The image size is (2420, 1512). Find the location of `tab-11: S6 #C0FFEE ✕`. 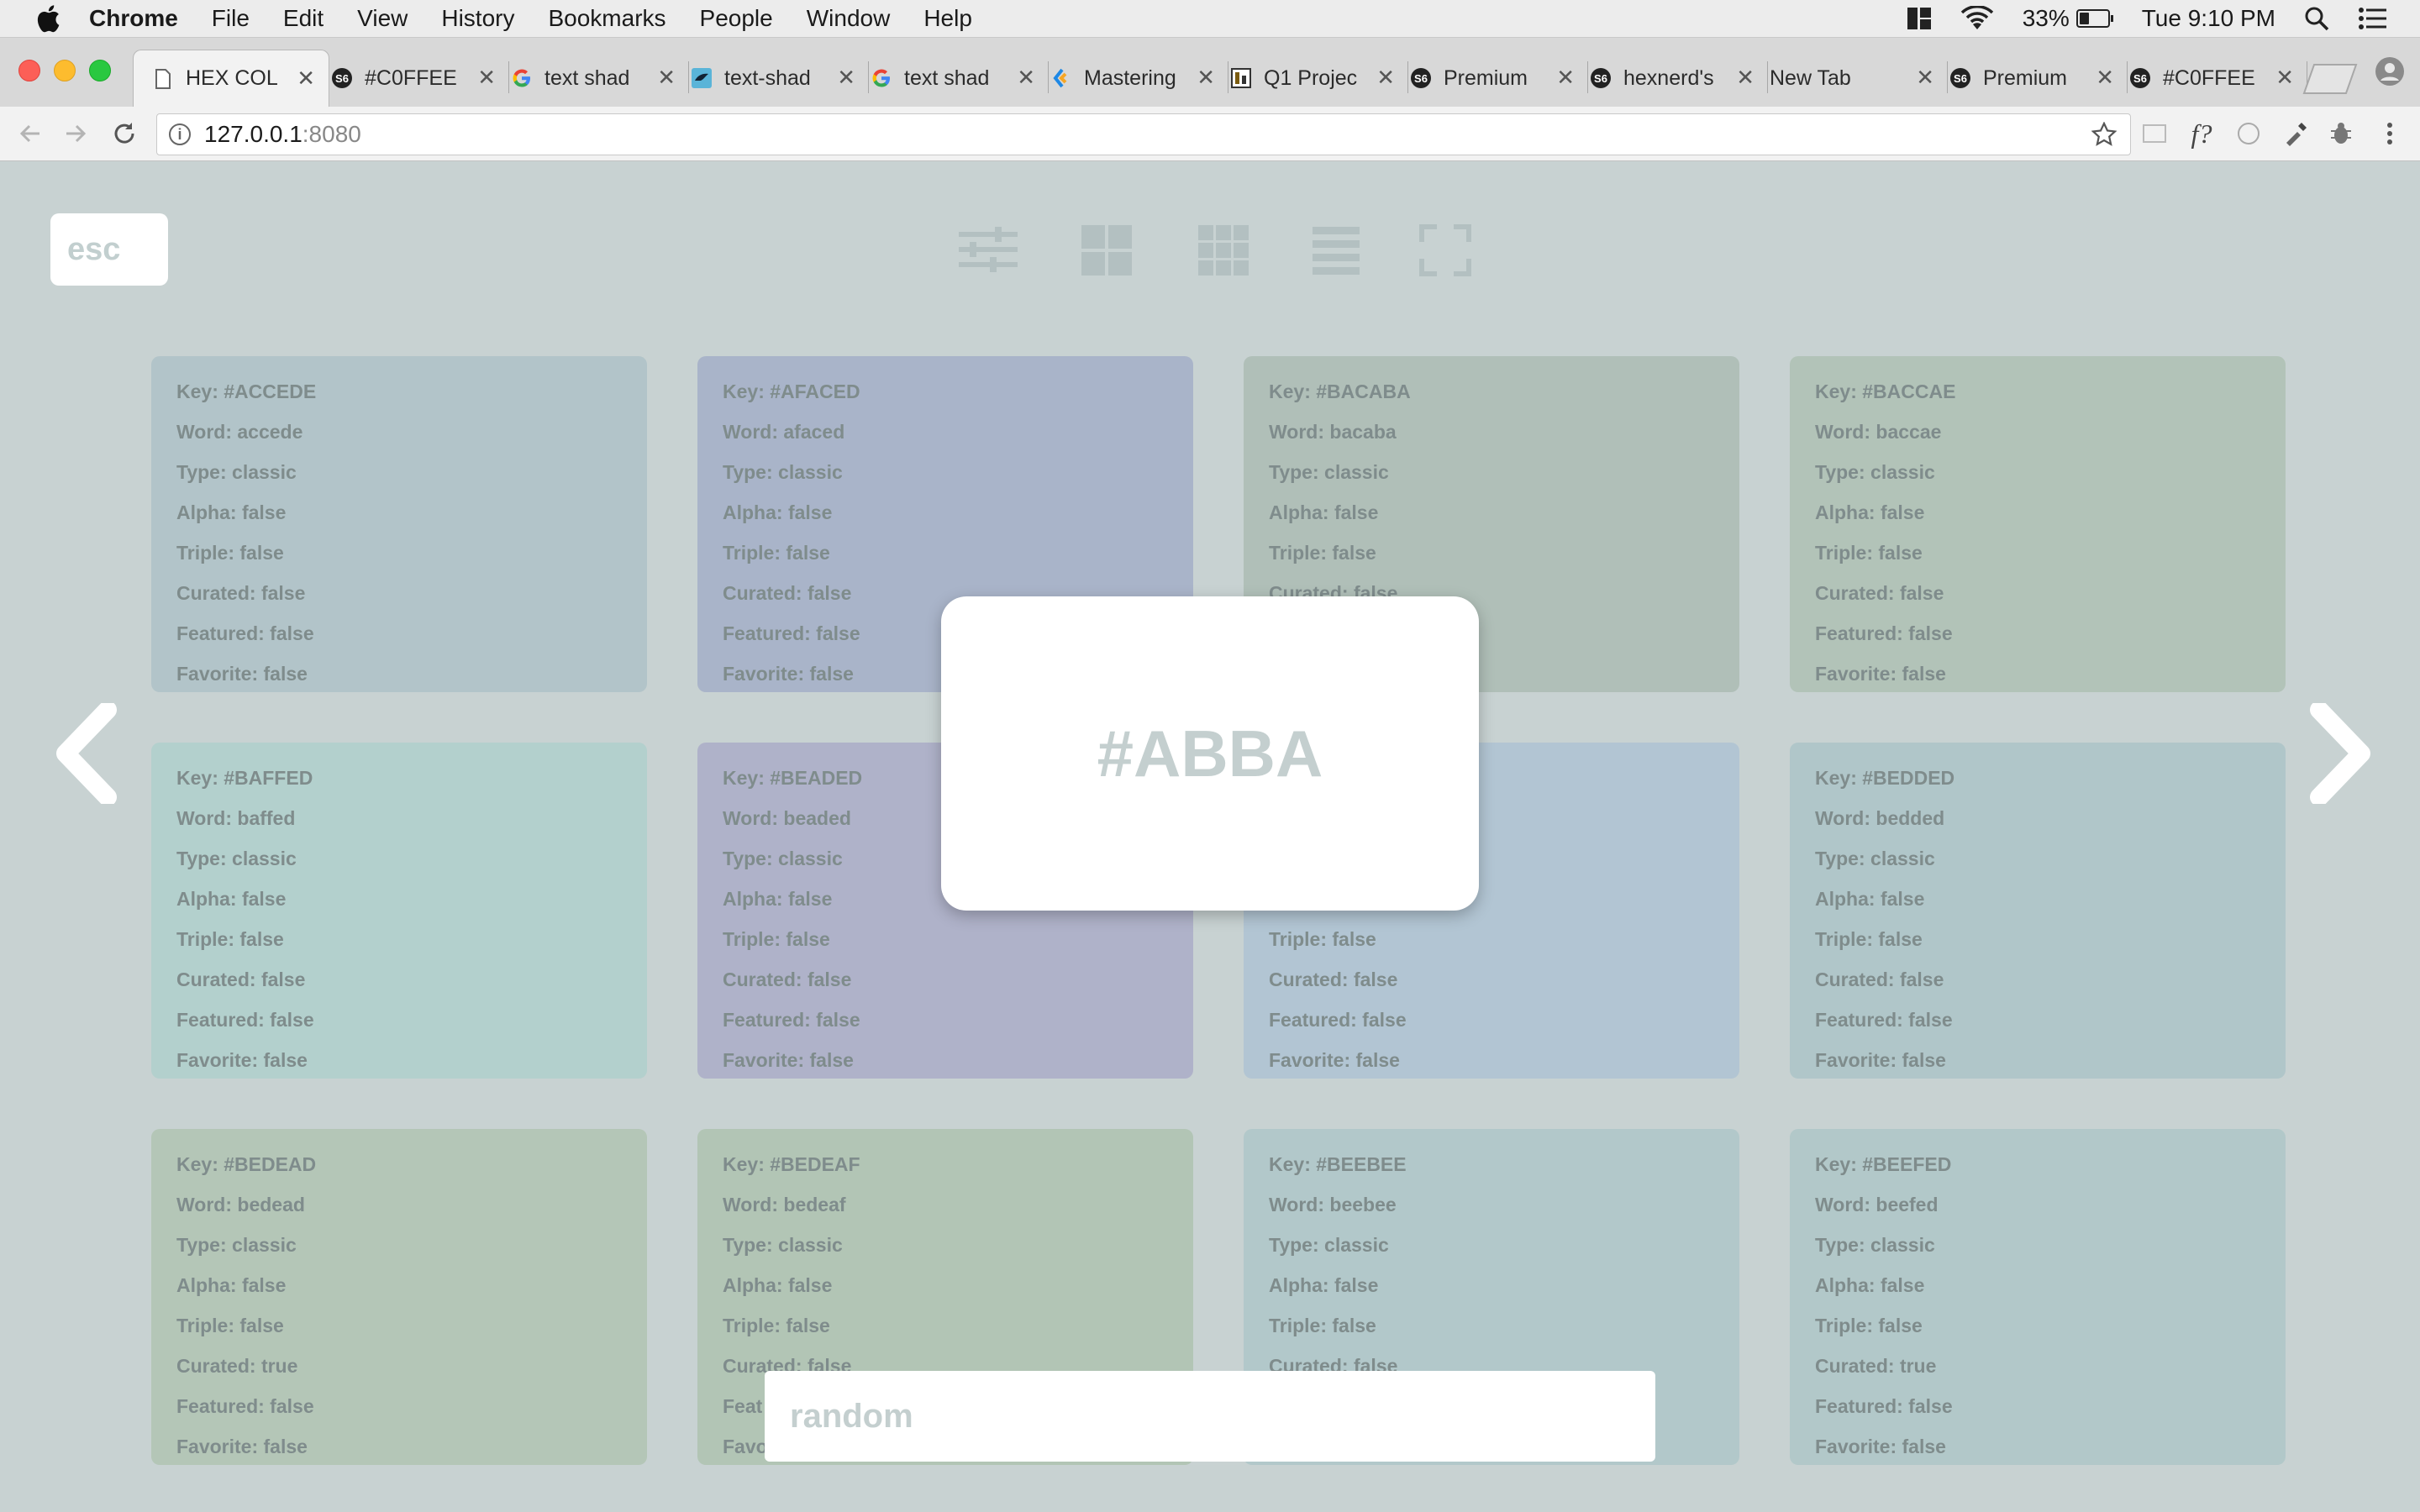

tab-11: S6 #C0FFEE ✕ is located at coordinates (2209, 78).